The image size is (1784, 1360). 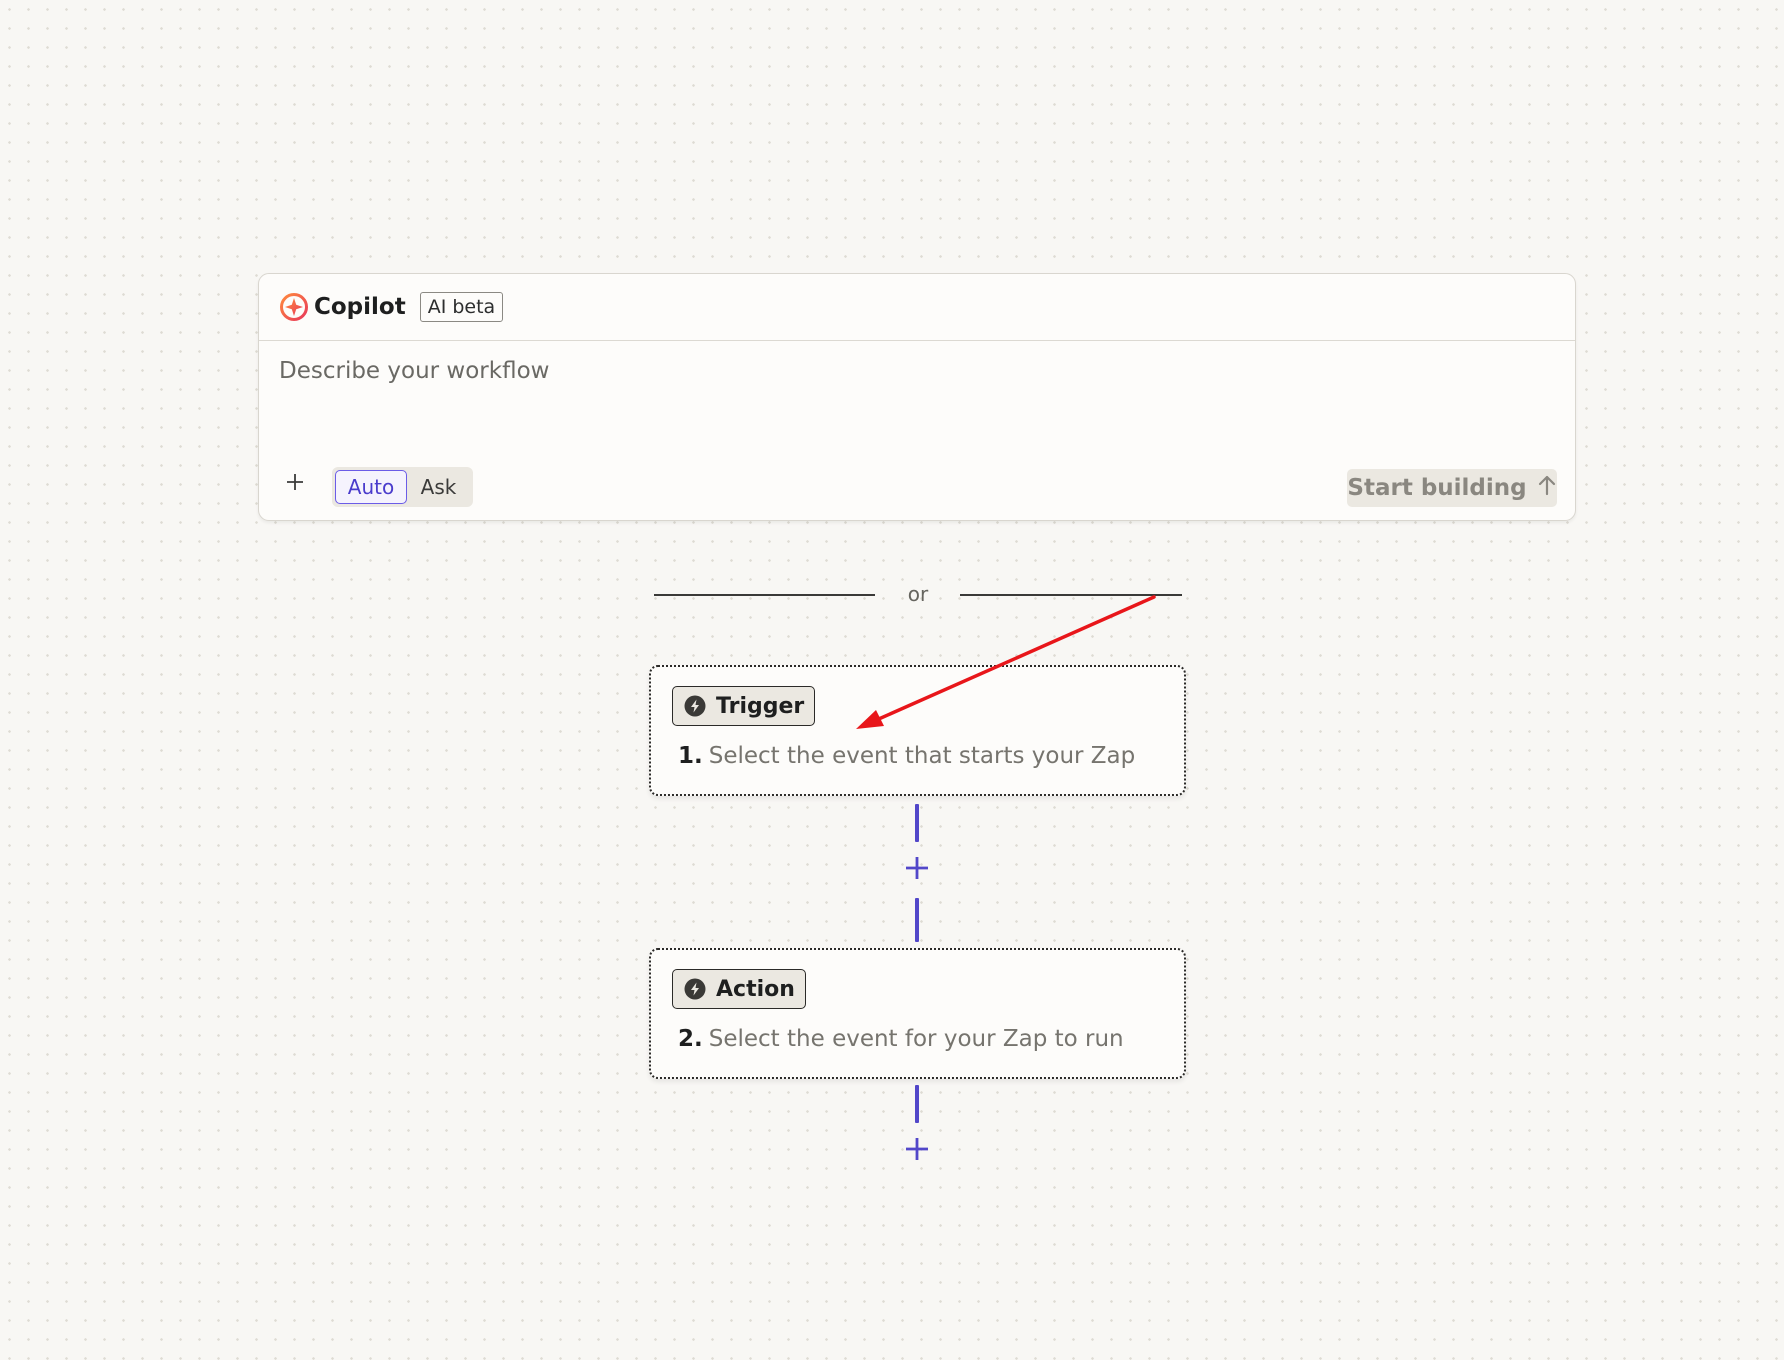 I want to click on step-connector-bottom, so click(x=917, y=920).